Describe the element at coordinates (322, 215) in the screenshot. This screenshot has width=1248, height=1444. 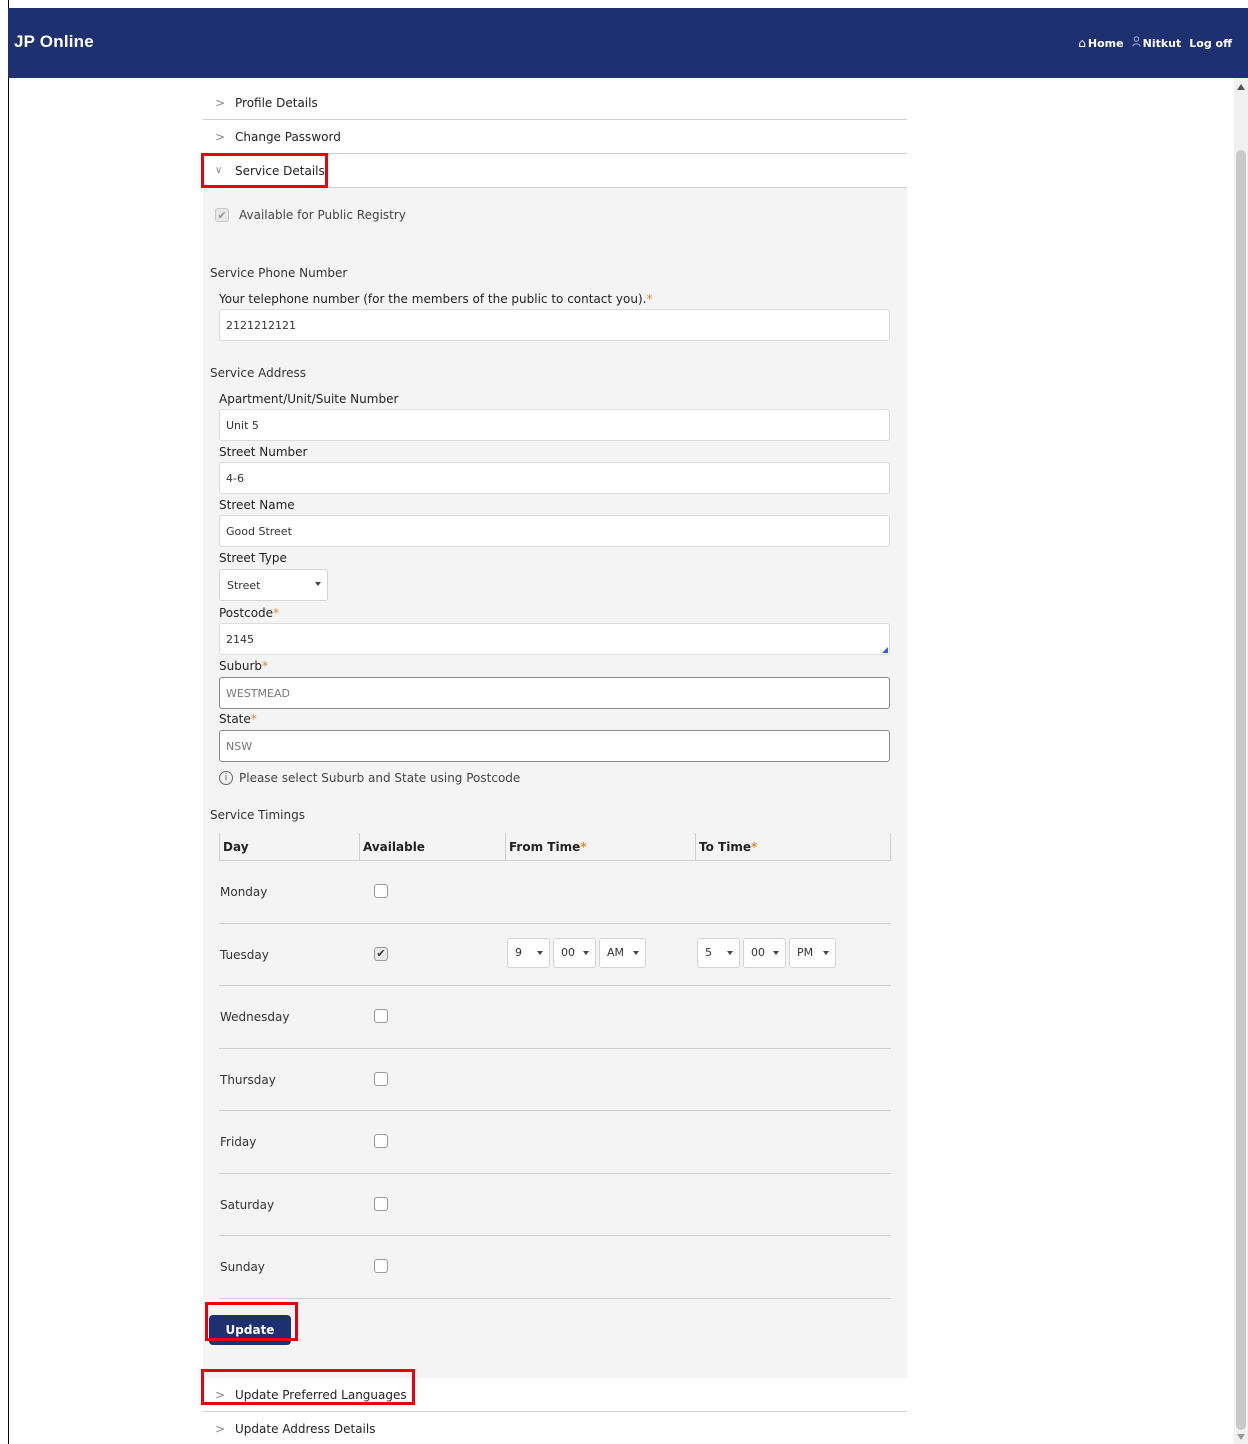
I see `public-registry-label: Available for Public Registry` at that location.